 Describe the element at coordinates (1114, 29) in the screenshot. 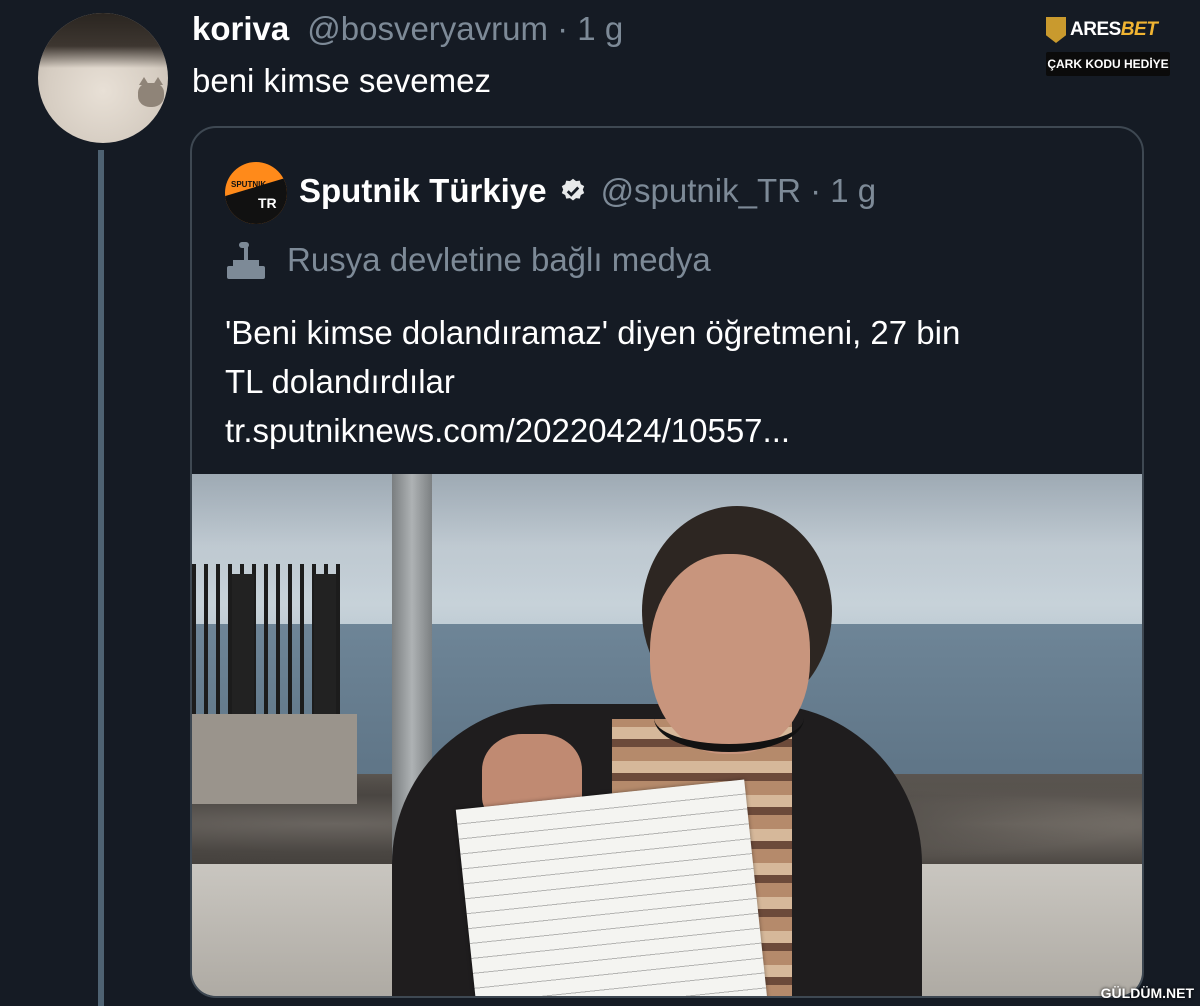

I see `brand-name: ARESBET` at that location.